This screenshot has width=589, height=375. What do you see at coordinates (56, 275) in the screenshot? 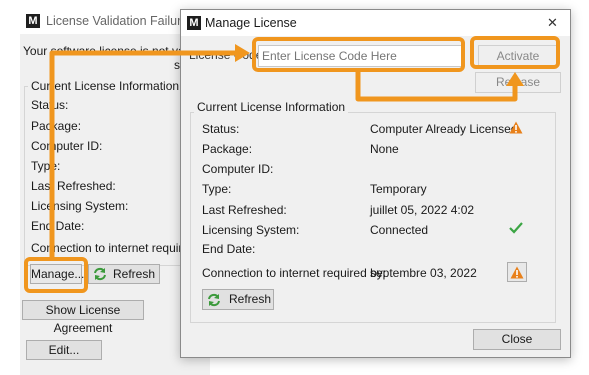
I see `highlight-box-manage` at bounding box center [56, 275].